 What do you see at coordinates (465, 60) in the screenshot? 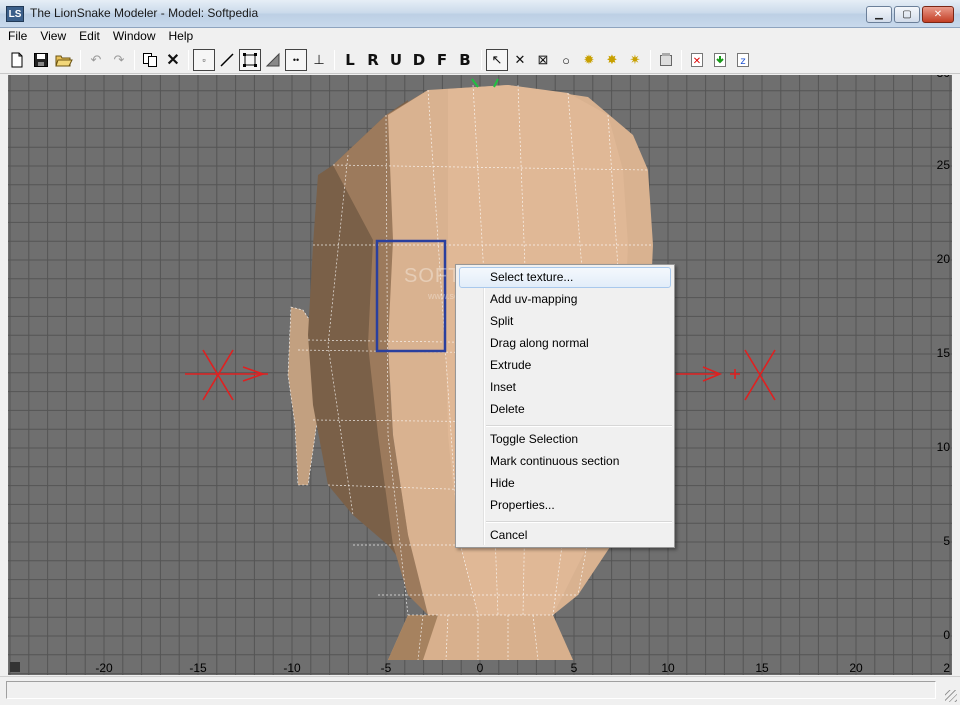
I see `view-back-button: B` at bounding box center [465, 60].